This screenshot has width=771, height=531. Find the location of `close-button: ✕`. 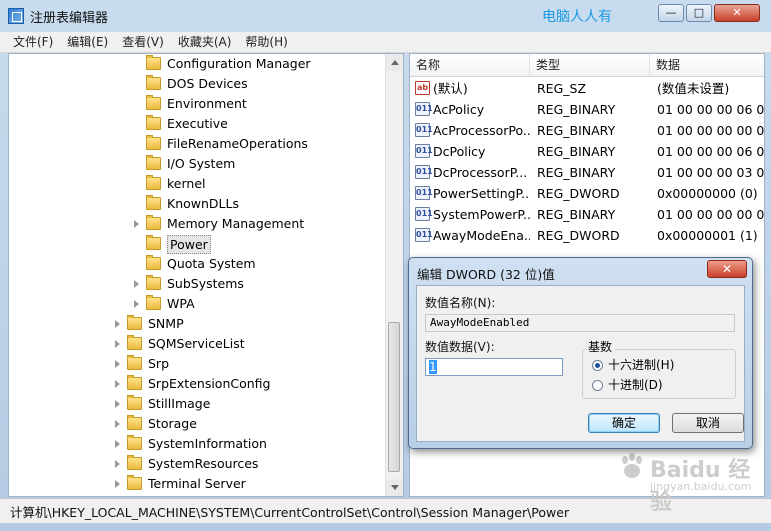

close-button: ✕ is located at coordinates (737, 13).